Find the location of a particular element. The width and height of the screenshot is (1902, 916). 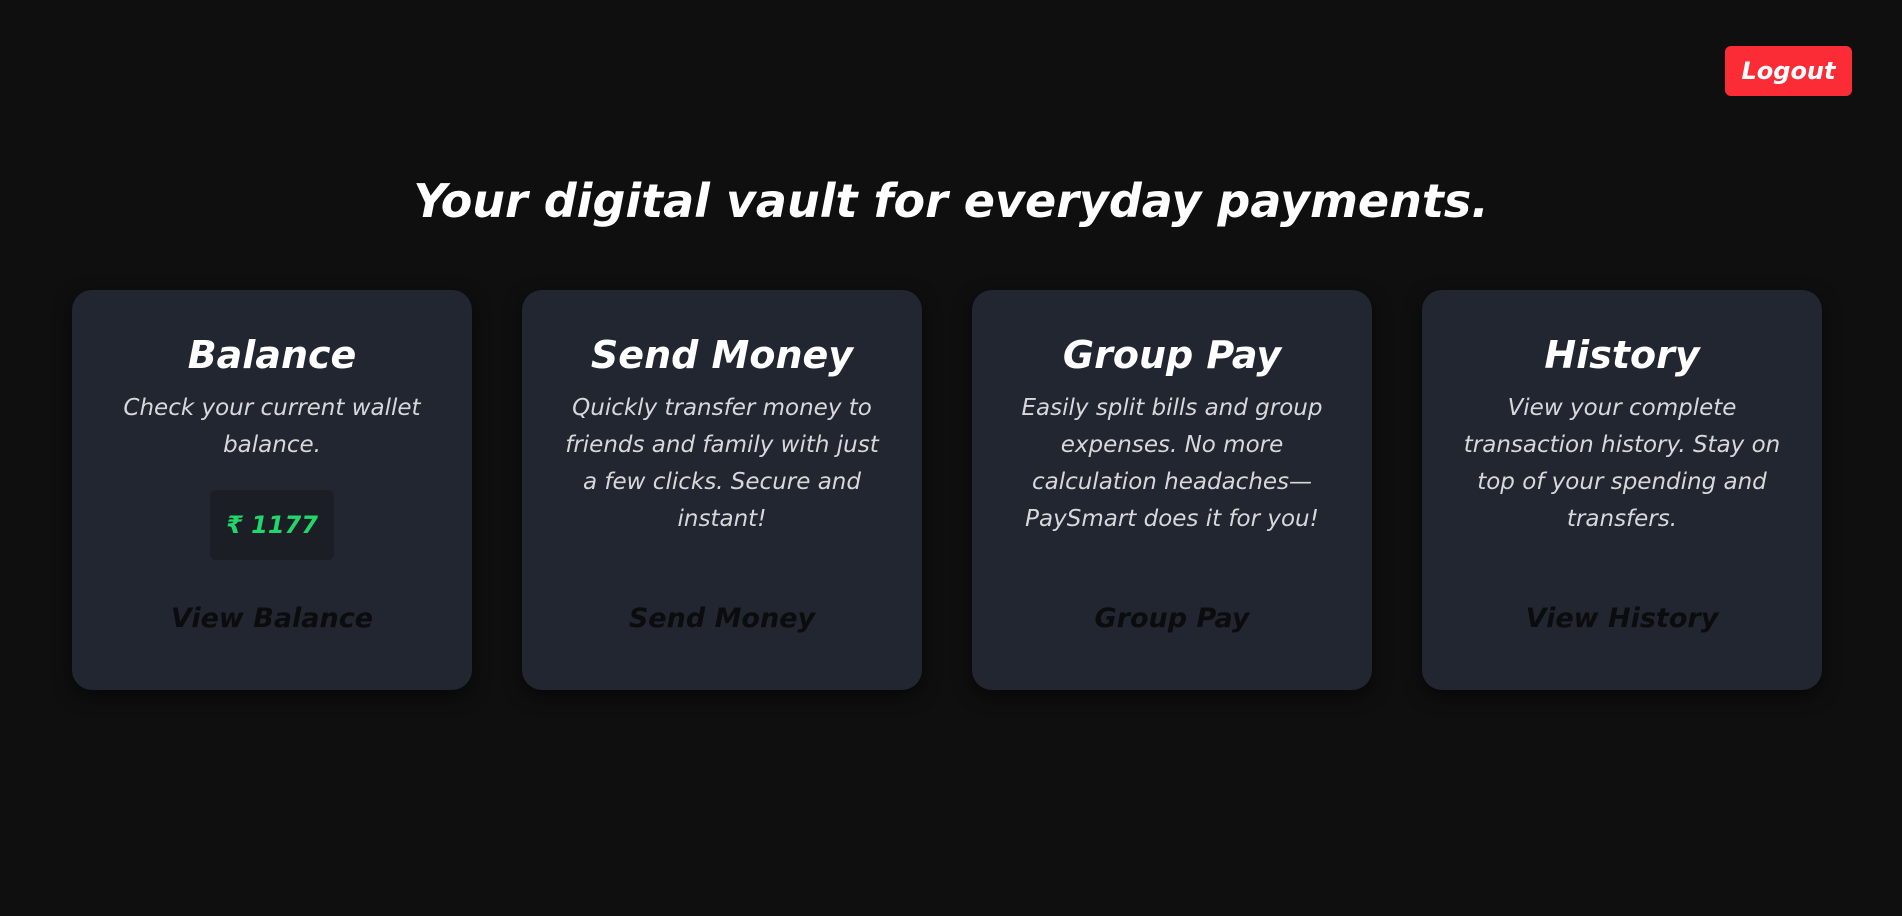

view-balance-button: View Balance is located at coordinates (272, 618).